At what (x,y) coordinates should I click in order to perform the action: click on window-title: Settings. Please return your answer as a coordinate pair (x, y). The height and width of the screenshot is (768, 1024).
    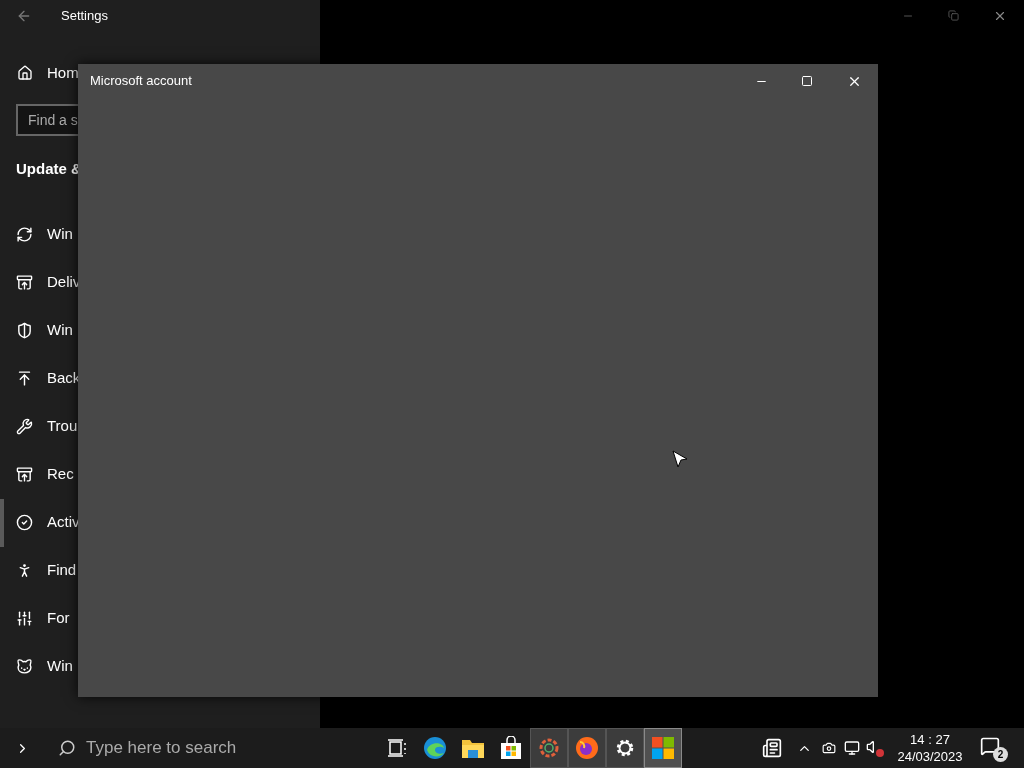
    Looking at the image, I should click on (84, 16).